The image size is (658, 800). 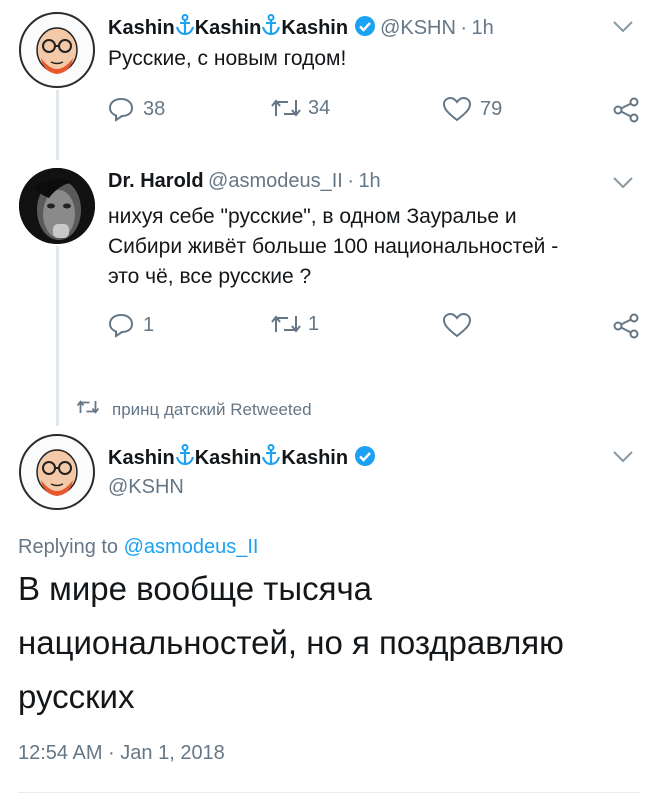 What do you see at coordinates (136, 109) in the screenshot?
I see `reply-button: 38` at bounding box center [136, 109].